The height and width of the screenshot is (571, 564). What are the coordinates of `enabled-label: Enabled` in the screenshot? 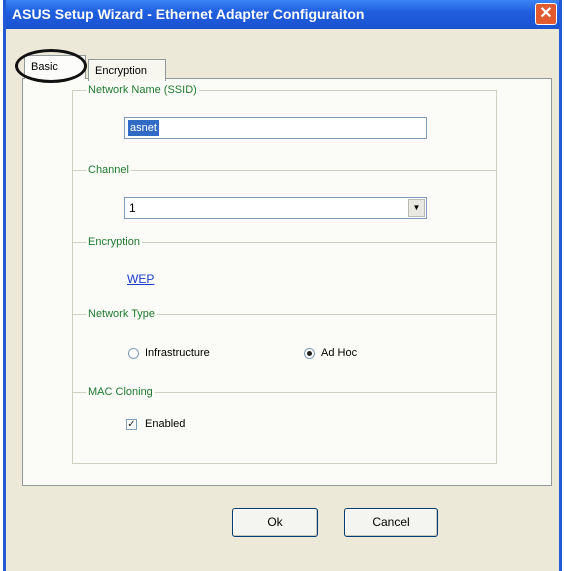 It's located at (165, 424).